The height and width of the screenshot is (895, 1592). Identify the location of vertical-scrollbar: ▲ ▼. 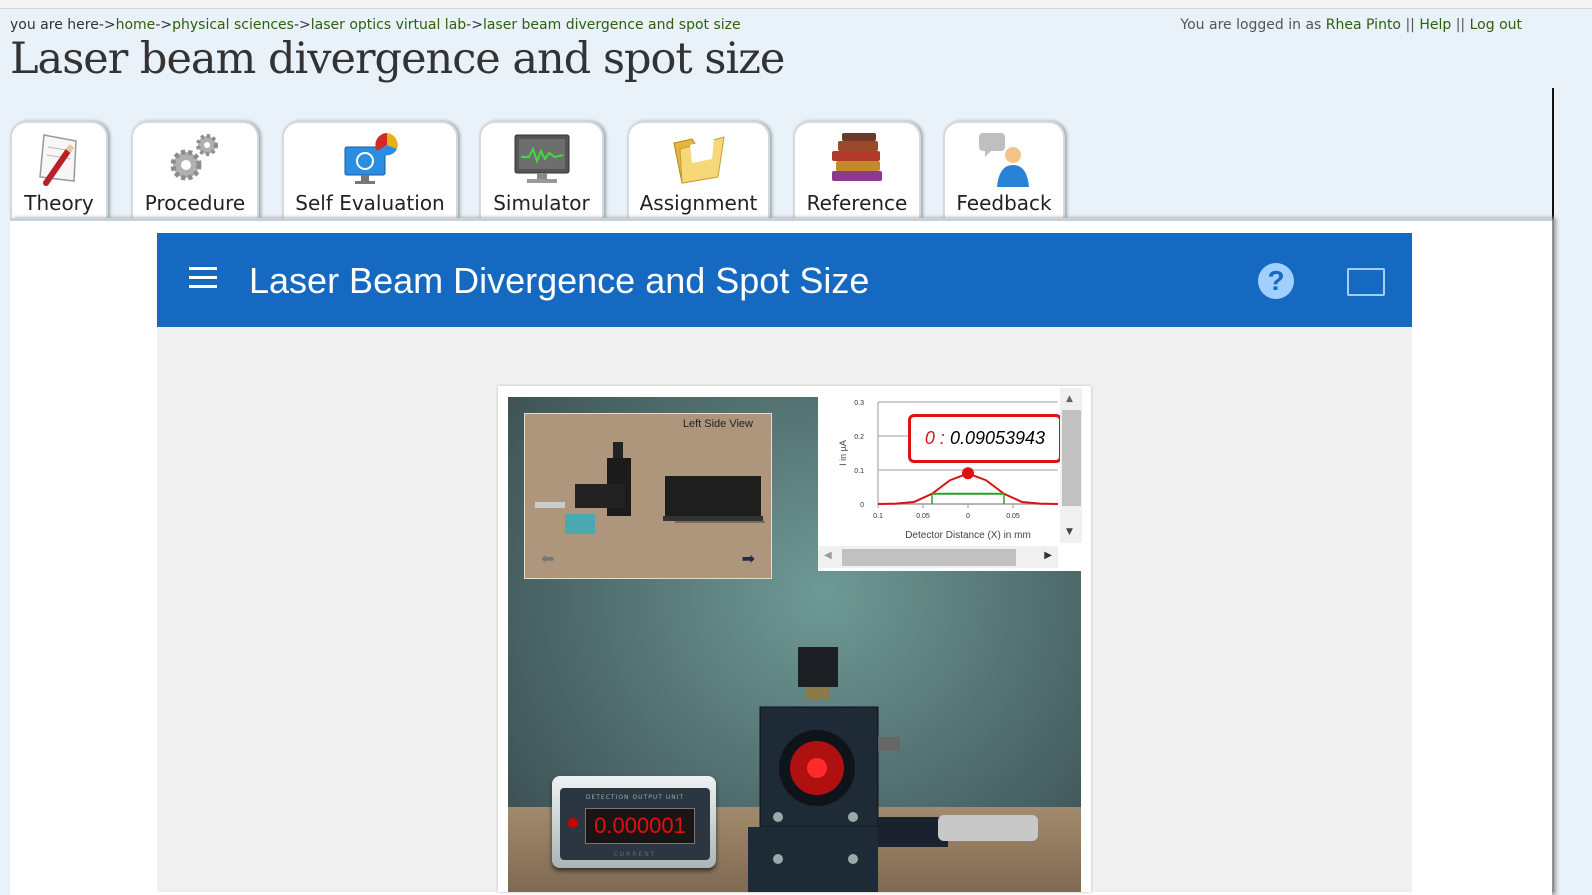
(1071, 465).